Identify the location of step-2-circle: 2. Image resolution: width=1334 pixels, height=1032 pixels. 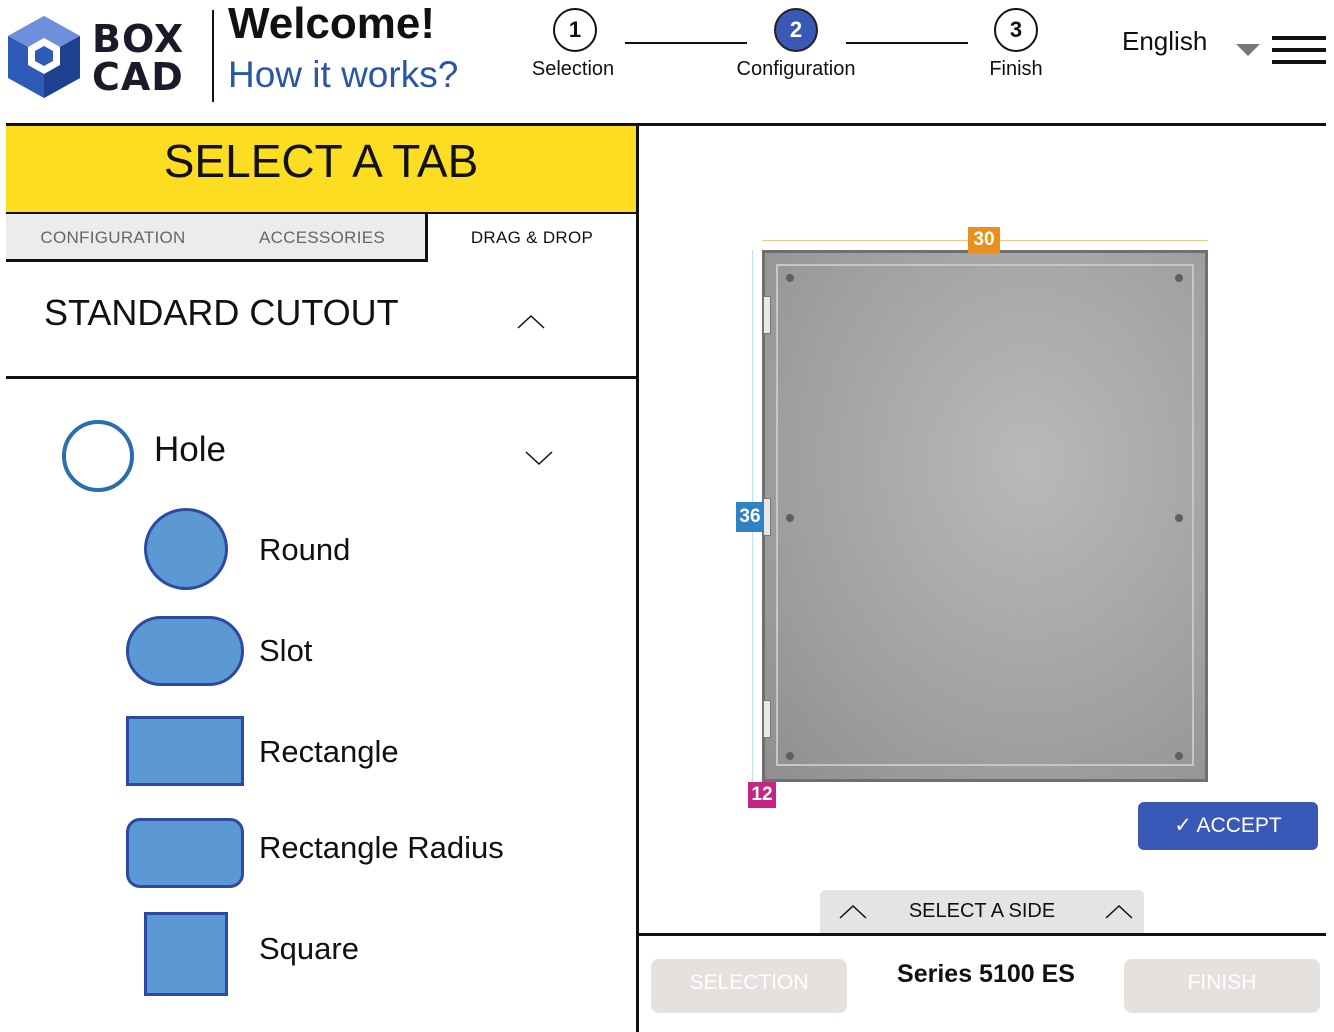
(796, 30).